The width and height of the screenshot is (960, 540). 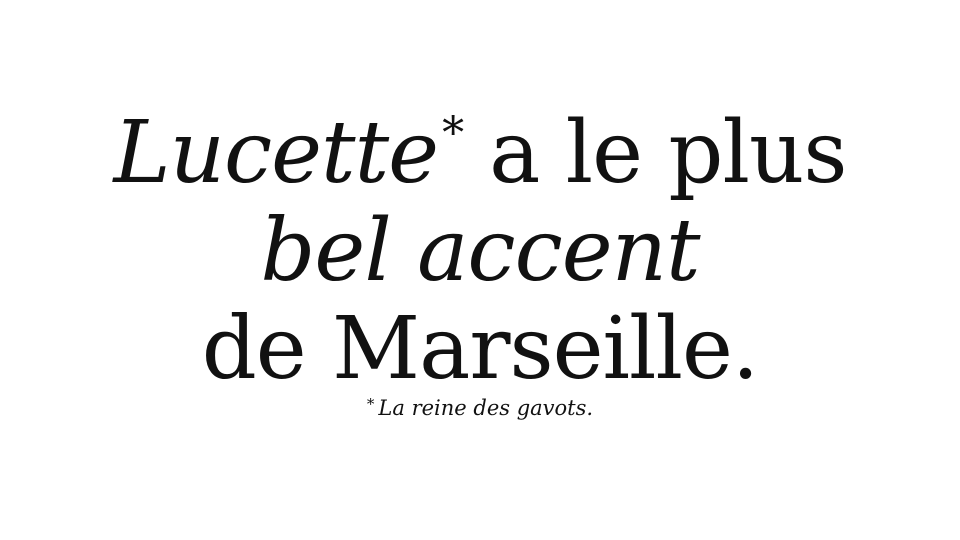 I want to click on footnote-mark: *, so click(x=370, y=404).